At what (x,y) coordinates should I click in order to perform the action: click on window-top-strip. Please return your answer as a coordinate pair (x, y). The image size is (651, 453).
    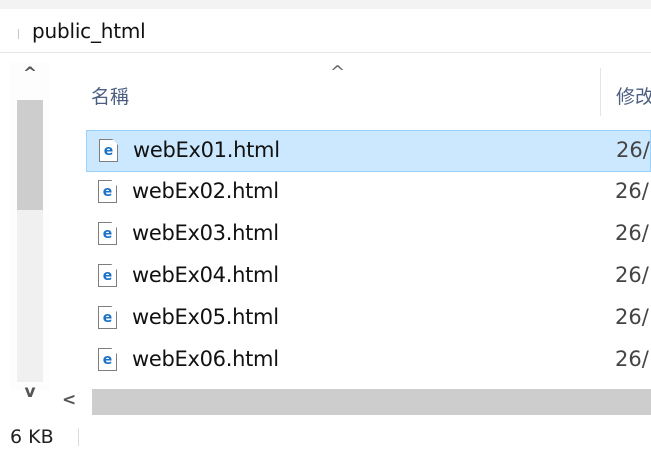
    Looking at the image, I should click on (325, 4).